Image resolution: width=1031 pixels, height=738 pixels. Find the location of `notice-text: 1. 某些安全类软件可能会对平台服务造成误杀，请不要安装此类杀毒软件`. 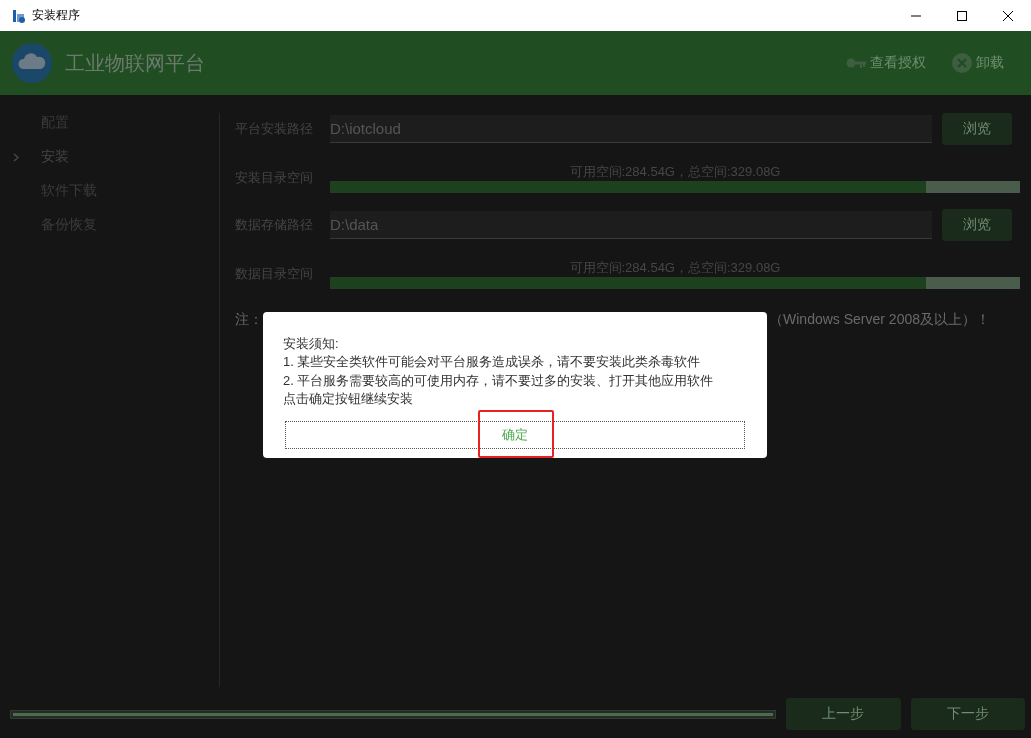

notice-text: 1. 某些安全类软件可能会对平台服务造成误杀，请不要安装此类杀毒软件 is located at coordinates (492, 362).